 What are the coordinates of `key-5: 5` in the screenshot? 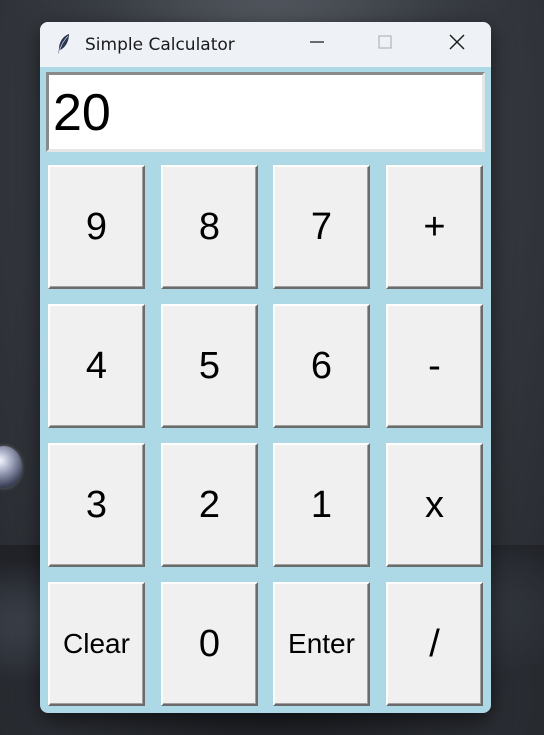 It's located at (209, 366).